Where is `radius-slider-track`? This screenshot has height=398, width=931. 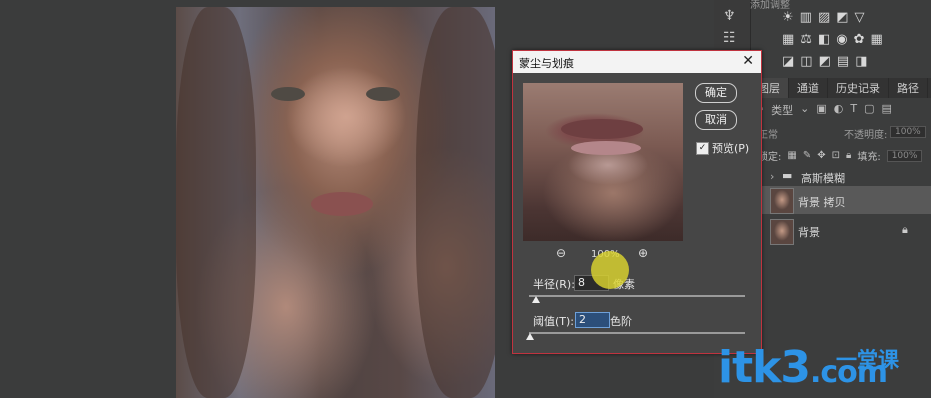
radius-slider-track is located at coordinates (637, 296).